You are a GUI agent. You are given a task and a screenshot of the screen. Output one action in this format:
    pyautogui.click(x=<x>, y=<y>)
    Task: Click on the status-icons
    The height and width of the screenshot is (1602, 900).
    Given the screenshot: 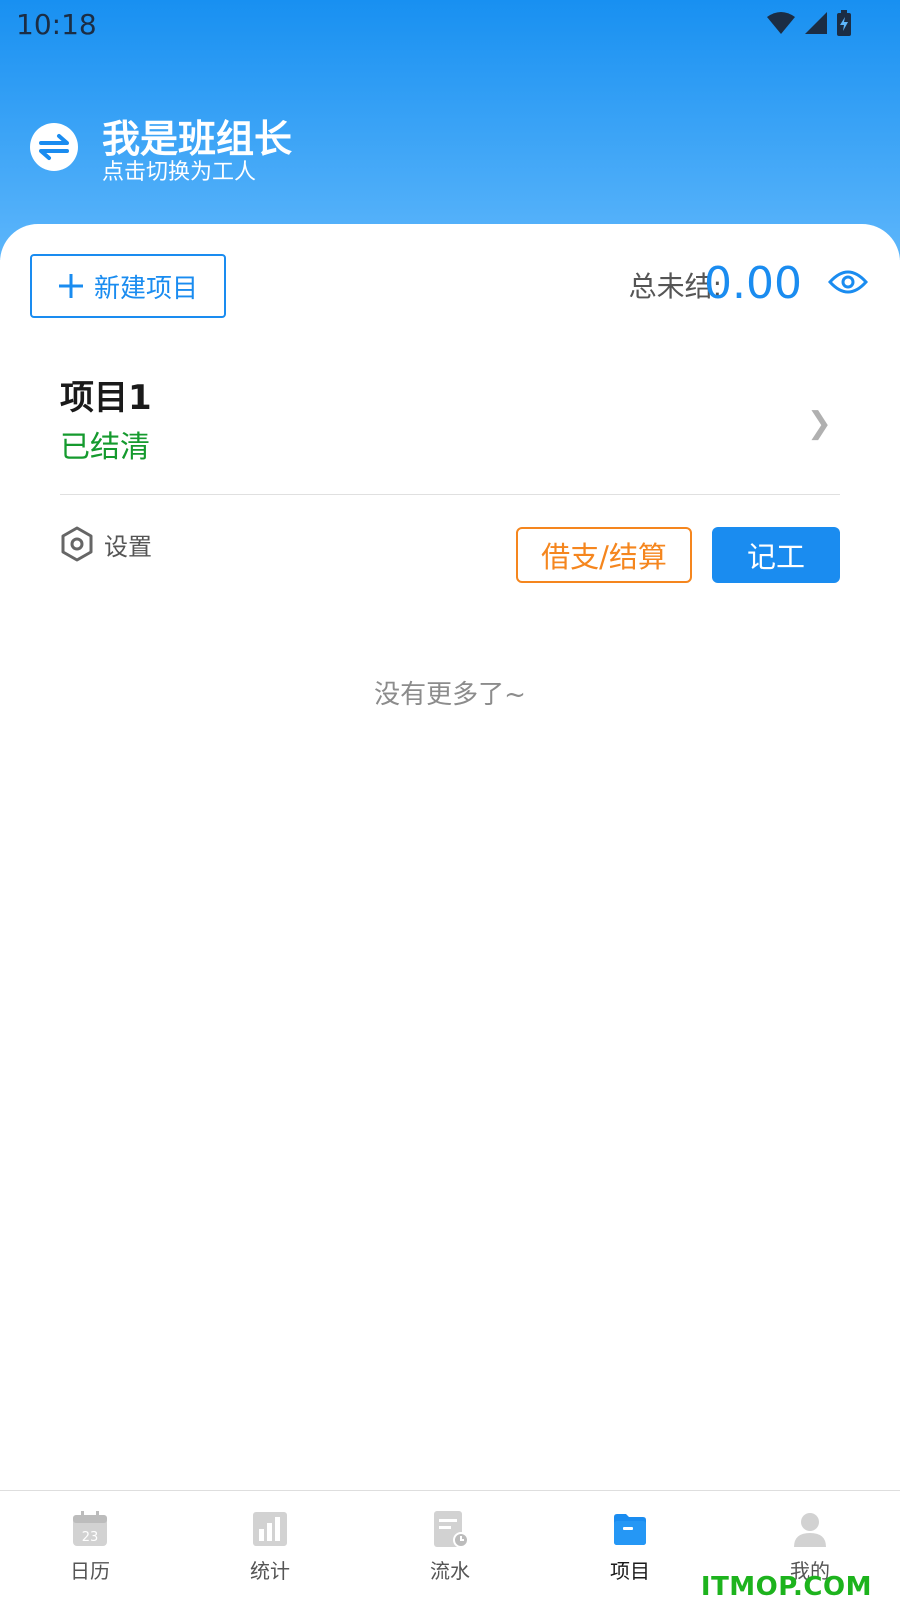 What is the action you would take?
    pyautogui.click(x=809, y=23)
    